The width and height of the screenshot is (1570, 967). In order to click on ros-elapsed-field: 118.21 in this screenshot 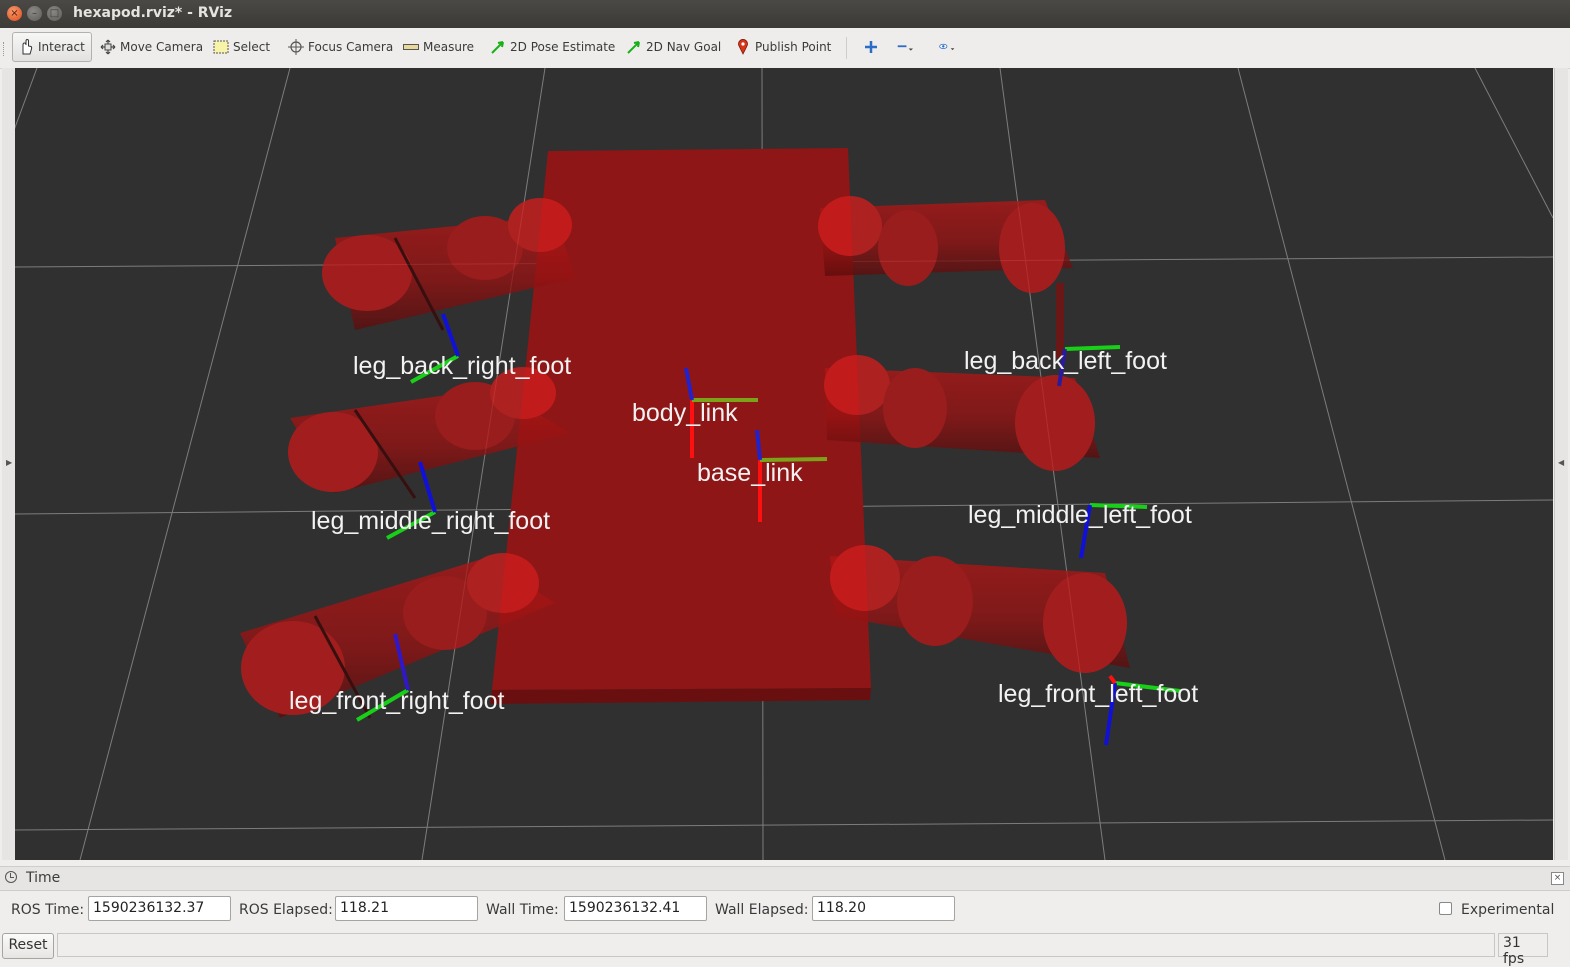, I will do `click(406, 908)`.